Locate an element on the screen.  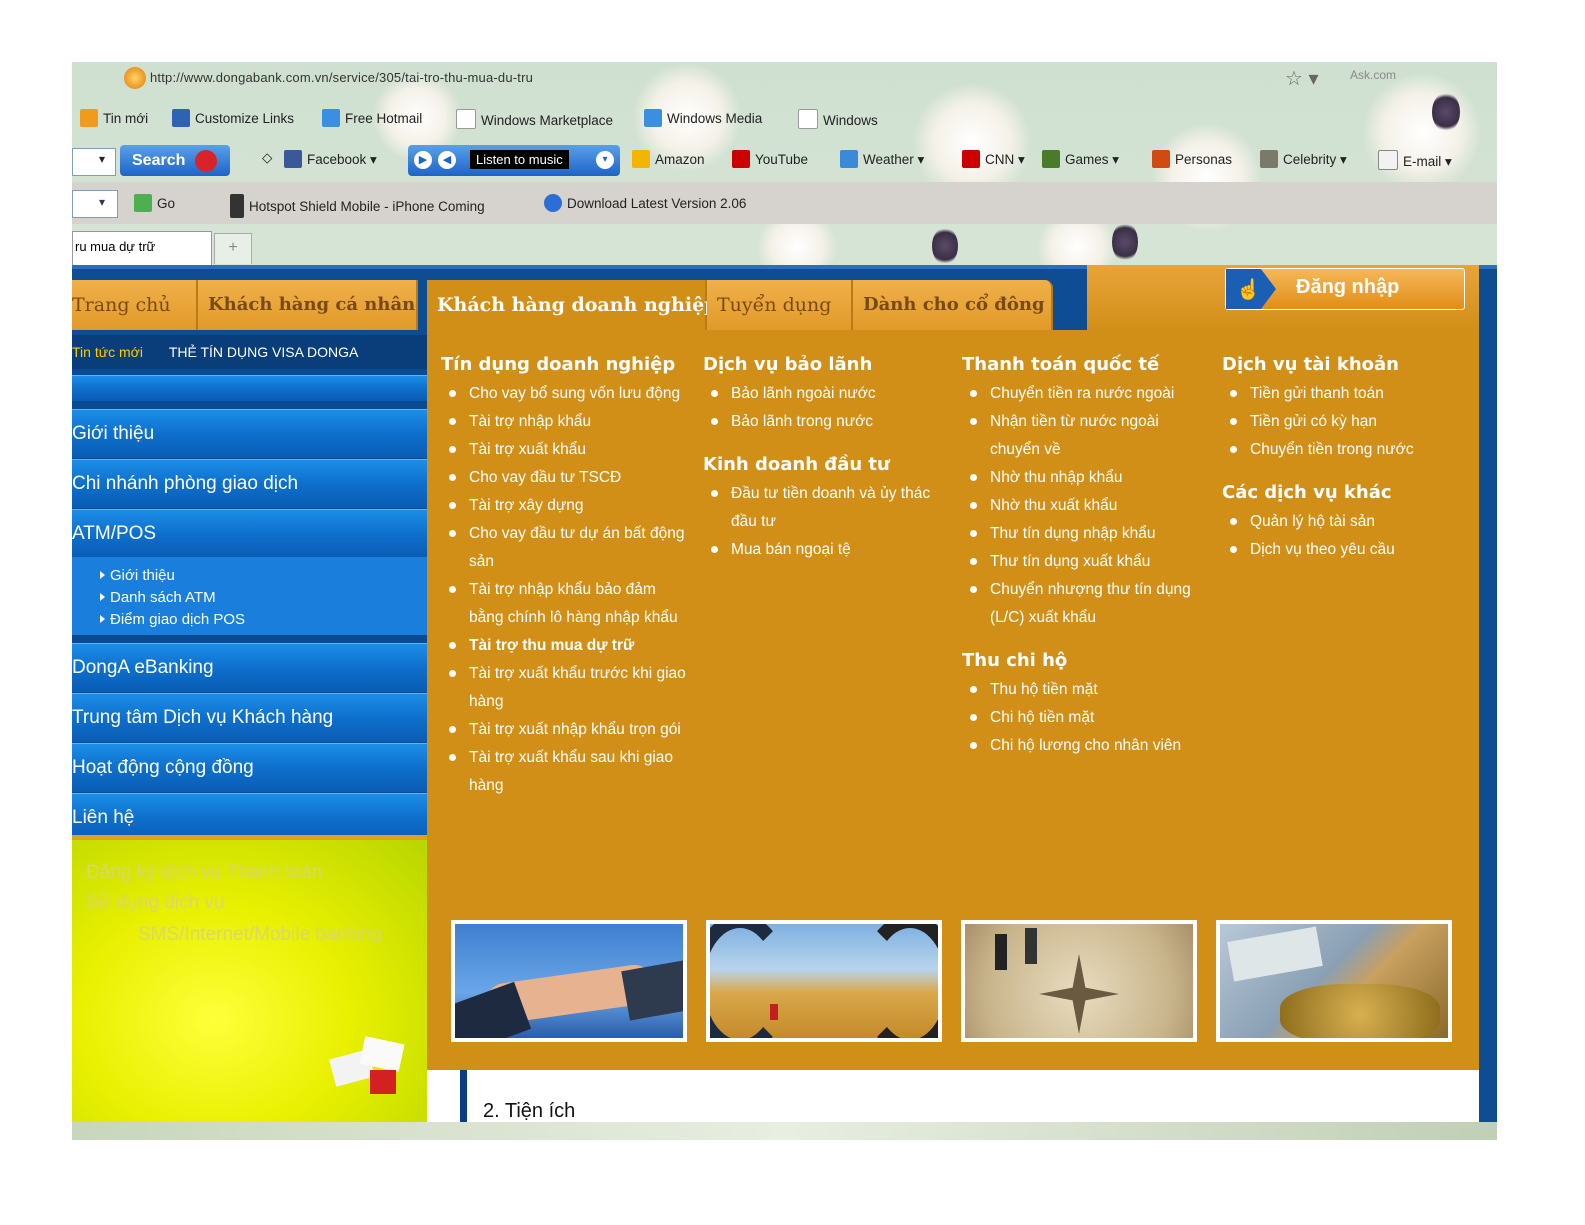
volume-icon: ◀ is located at coordinates (447, 160).